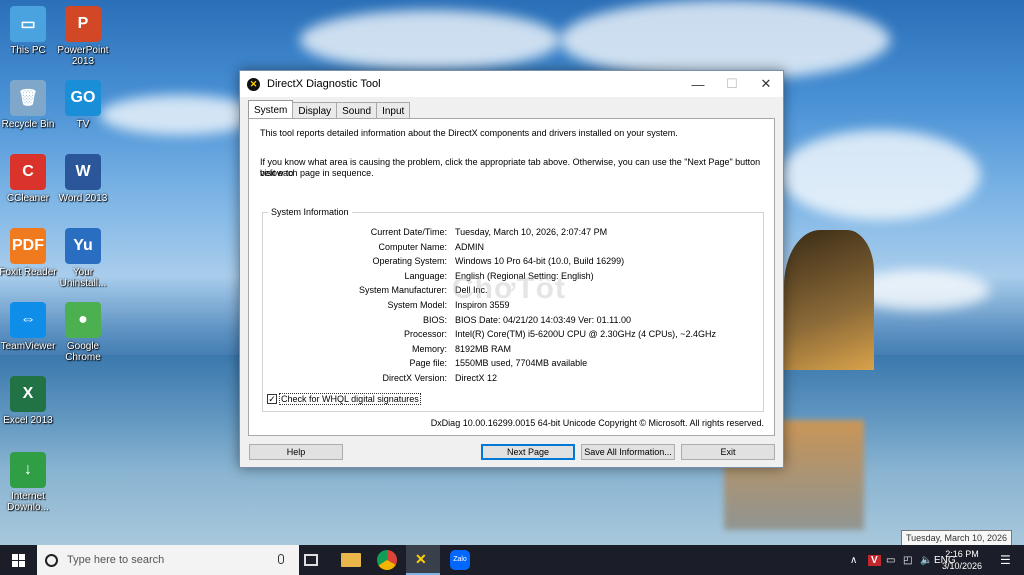  I want to click on exit-button: Exit, so click(728, 452).